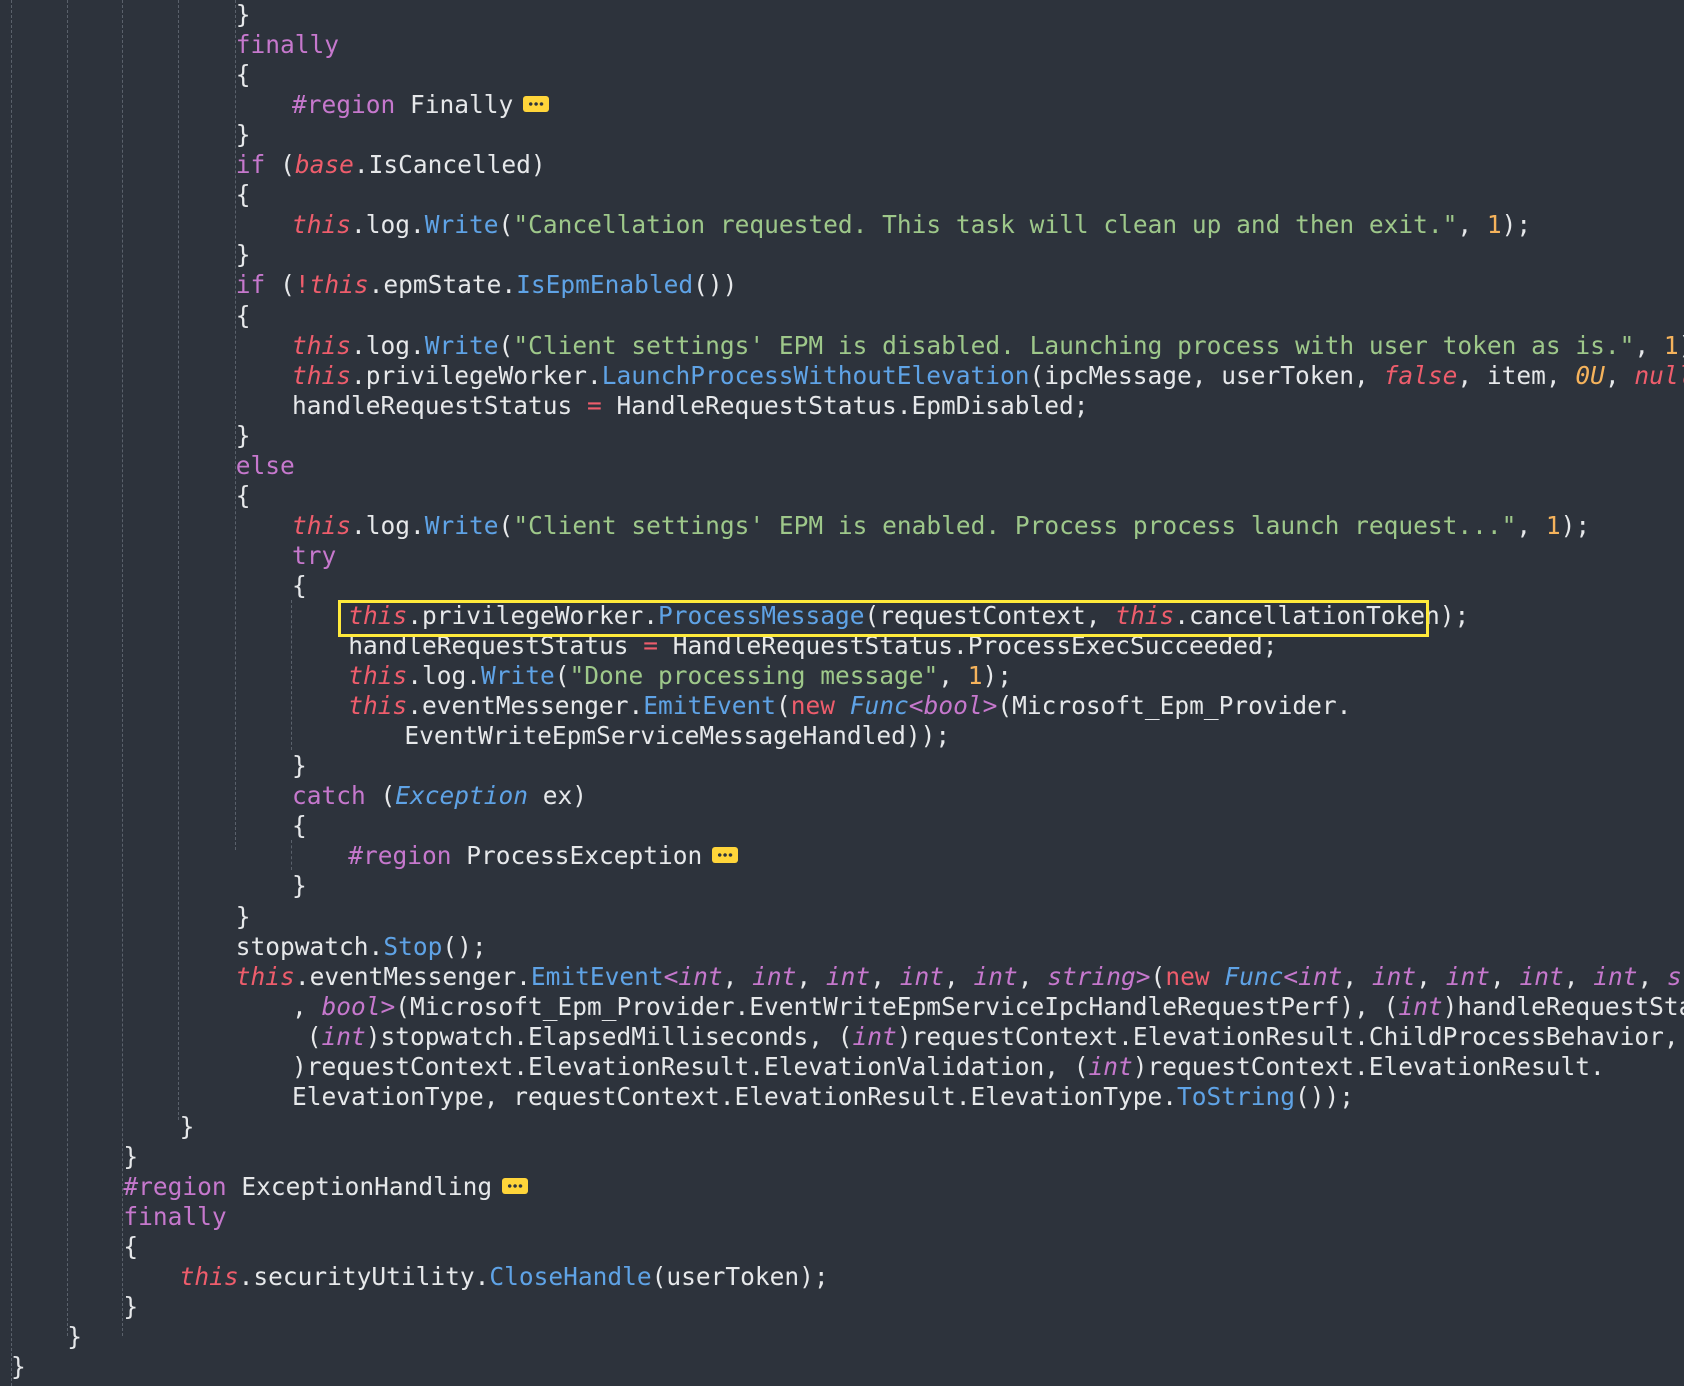 The width and height of the screenshot is (1684, 1386). What do you see at coordinates (326, 1186) in the screenshot?
I see `code-line: #region ExceptionHandling` at bounding box center [326, 1186].